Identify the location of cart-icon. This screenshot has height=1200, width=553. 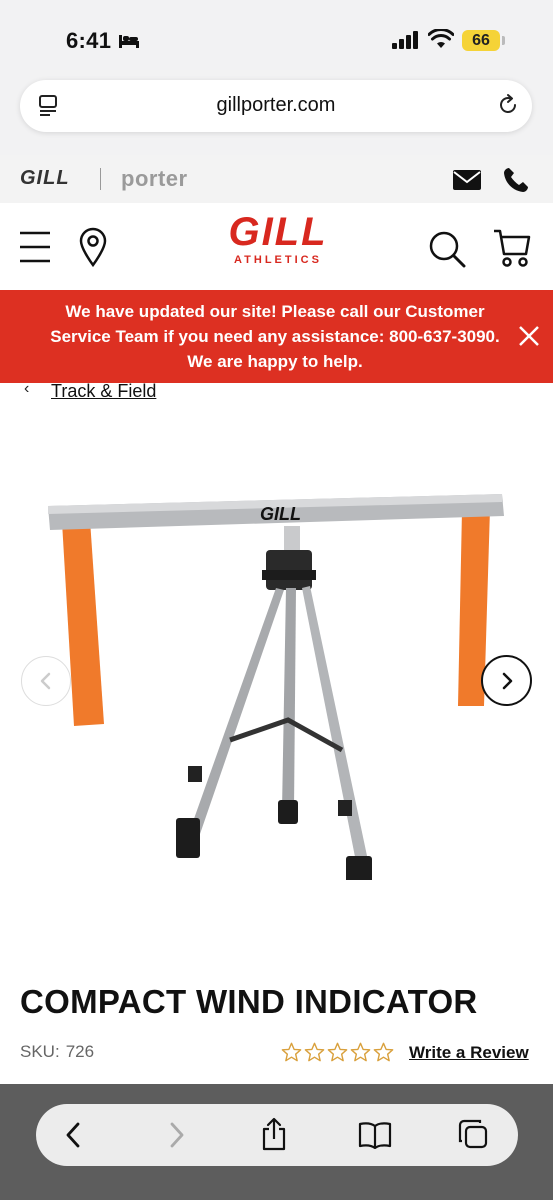
(512, 250).